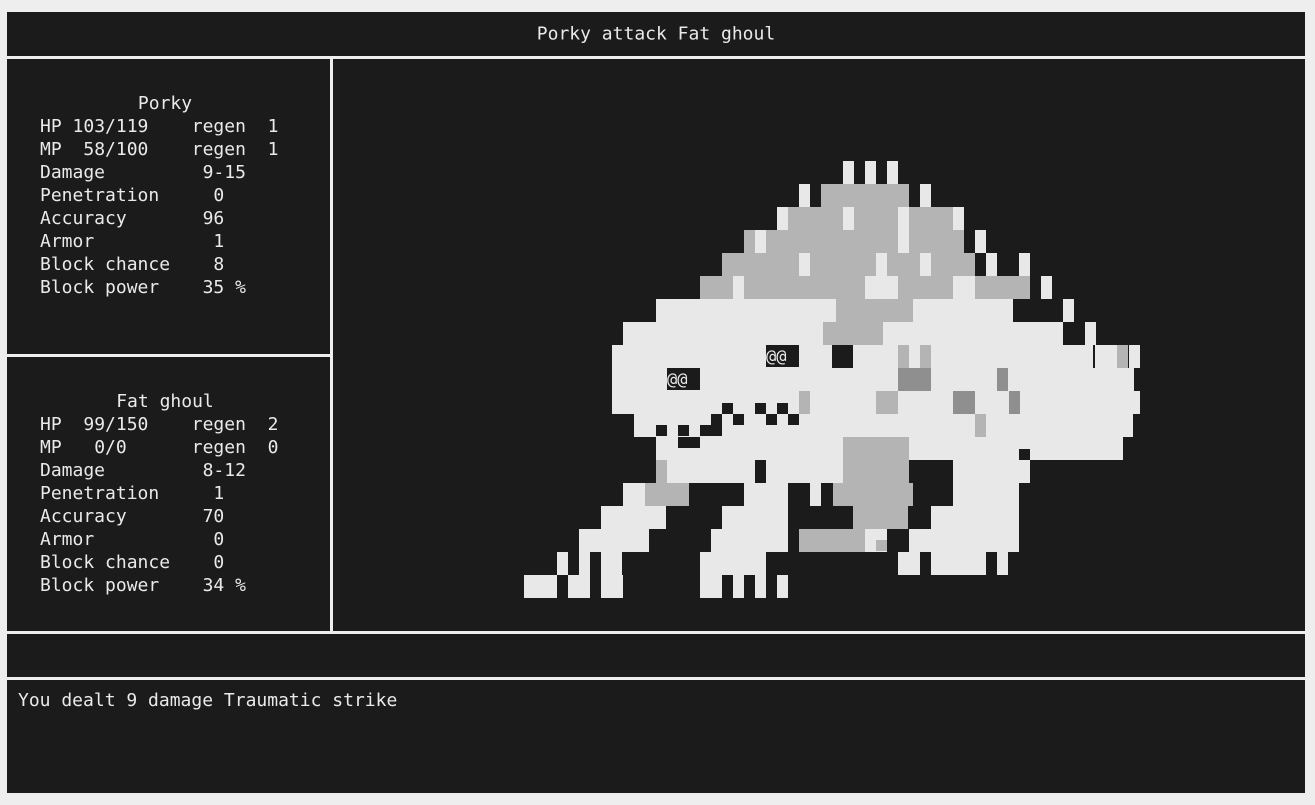 The height and width of the screenshot is (805, 1315). I want to click on enemy-stat-hp: HP 99/150 regen 2, so click(170, 424).